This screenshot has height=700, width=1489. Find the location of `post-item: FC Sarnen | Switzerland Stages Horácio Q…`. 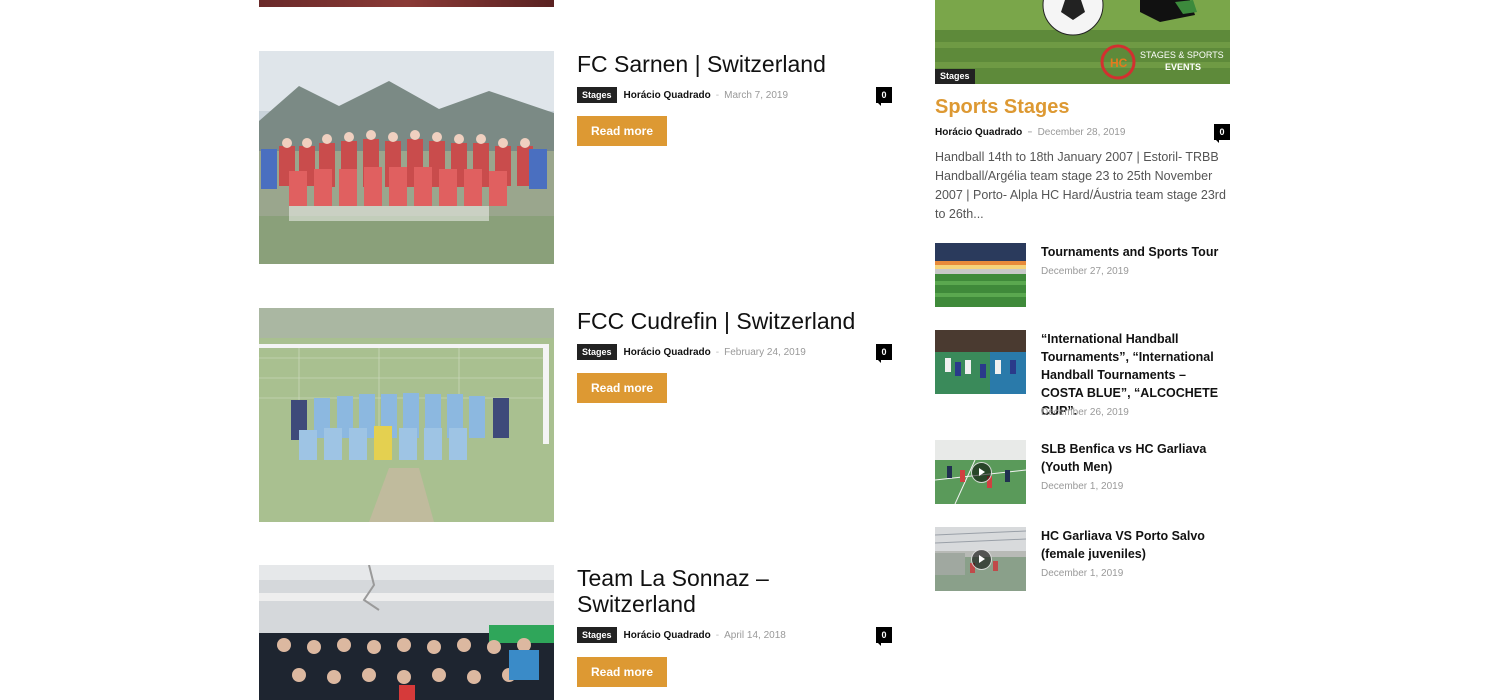

post-item: FC Sarnen | Switzerland Stages Horácio Q… is located at coordinates (575, 157).